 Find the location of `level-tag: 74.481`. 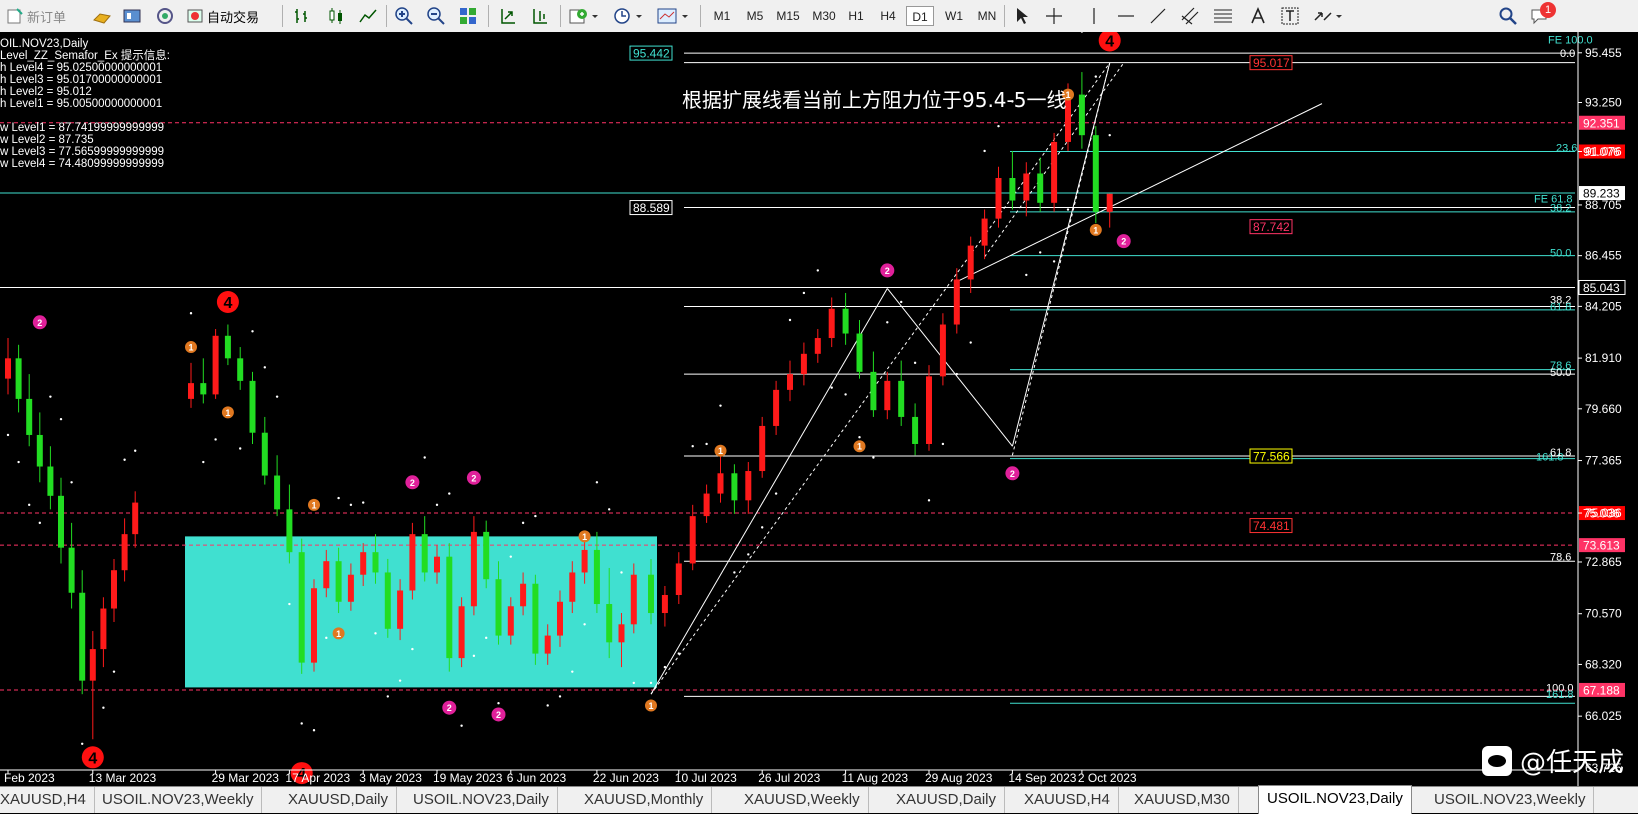

level-tag: 74.481 is located at coordinates (1271, 526).